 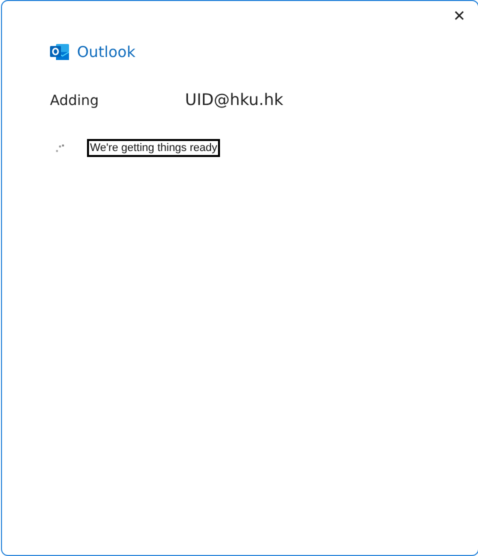 I want to click on app-name: Outlook, so click(x=106, y=52).